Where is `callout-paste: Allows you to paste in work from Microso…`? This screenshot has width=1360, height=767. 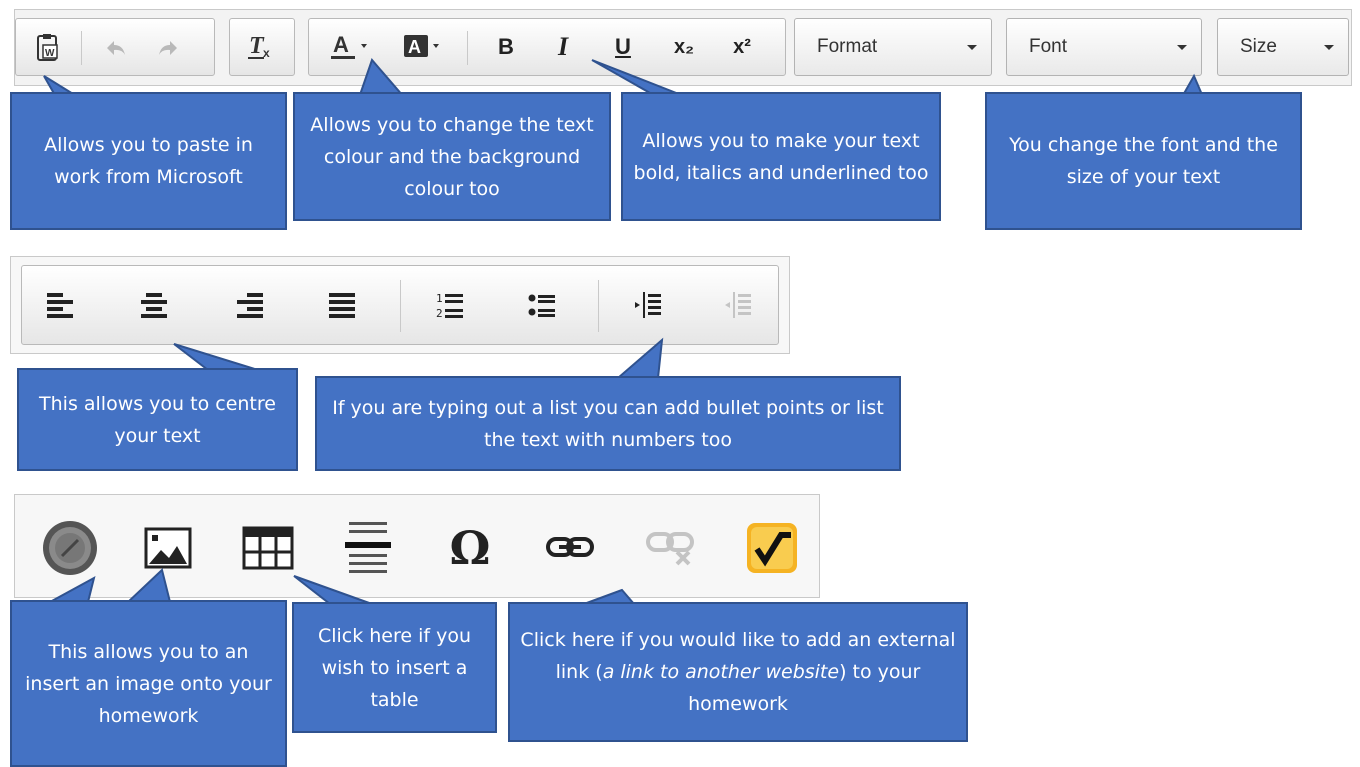
callout-paste: Allows you to paste in work from Microso… is located at coordinates (148, 161).